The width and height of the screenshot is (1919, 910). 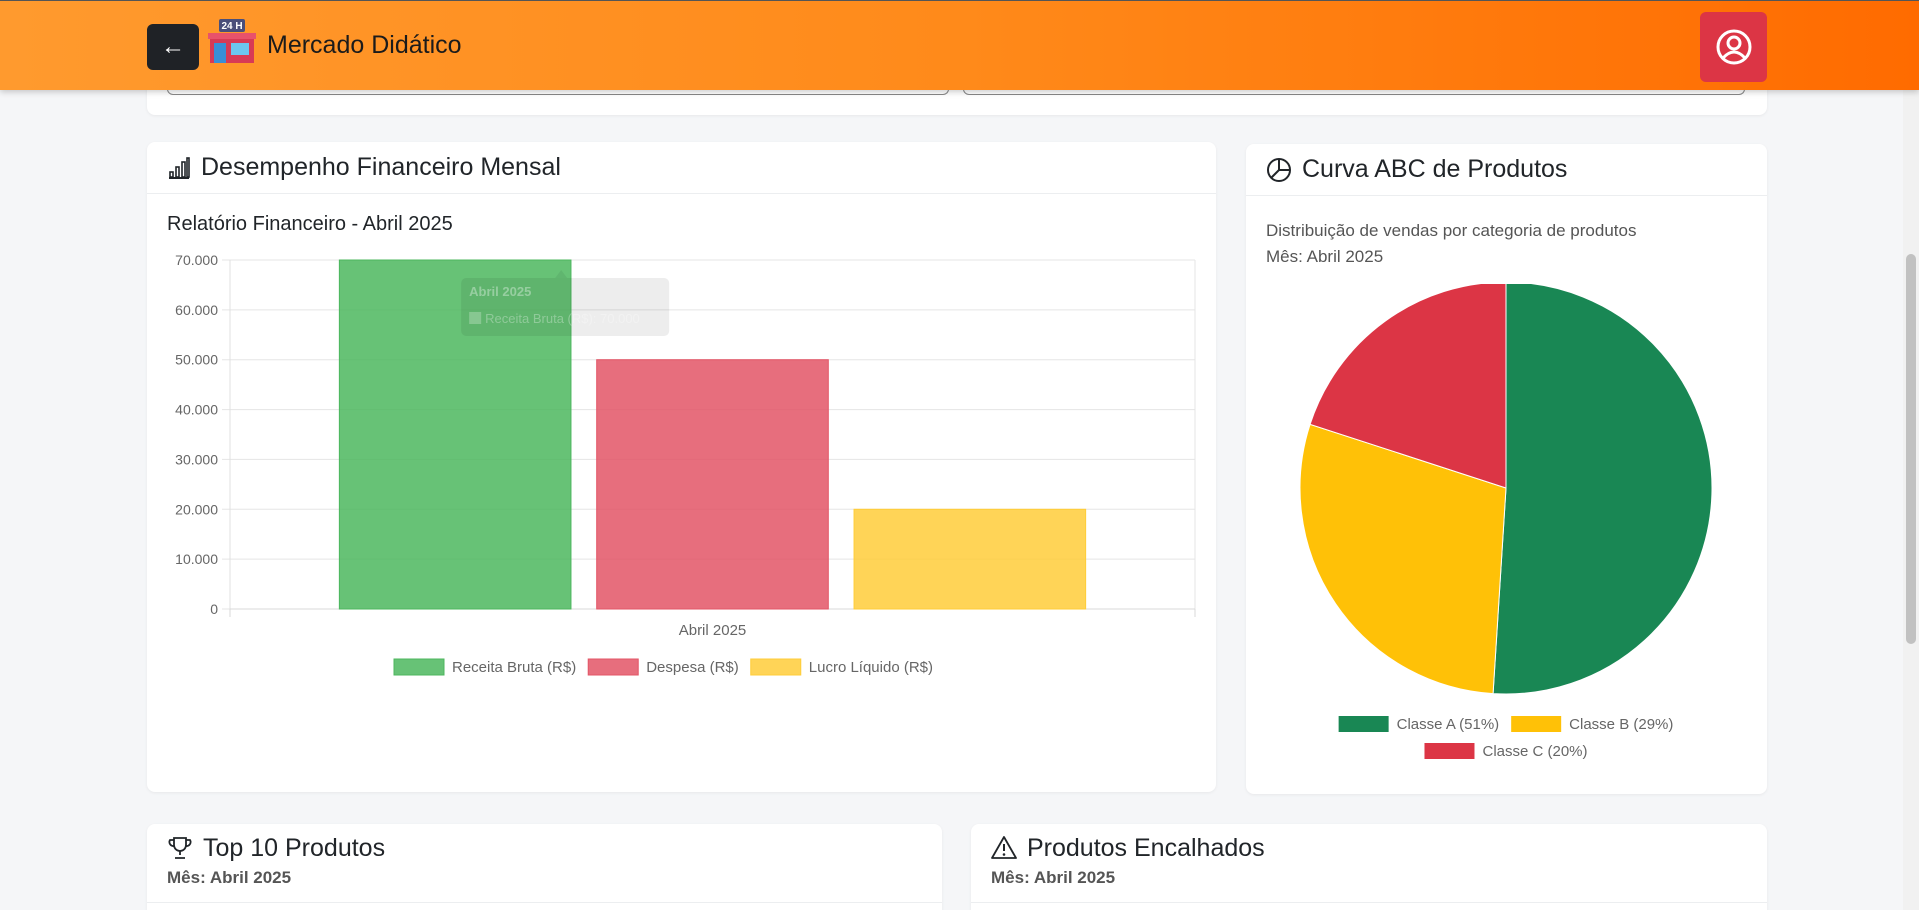 I want to click on encalhados-card: Produtos Encalhados Mês: Abril 2025, so click(x=1369, y=867).